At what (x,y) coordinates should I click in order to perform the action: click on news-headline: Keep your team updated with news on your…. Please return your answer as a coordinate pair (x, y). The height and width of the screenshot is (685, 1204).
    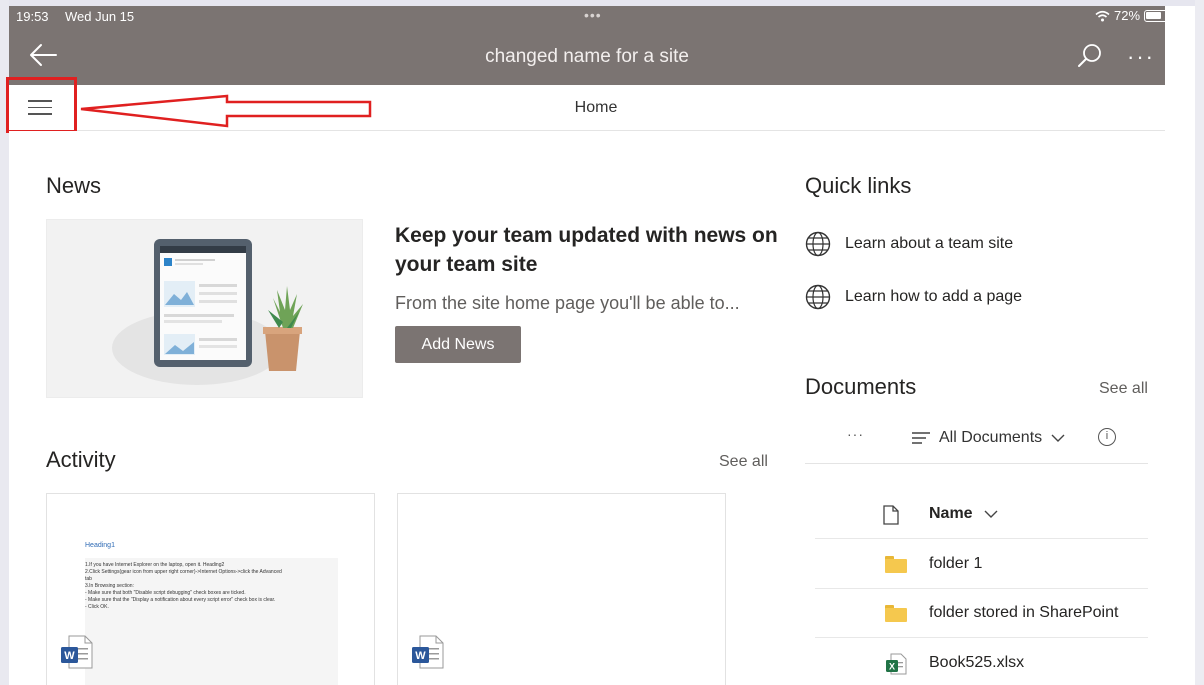
    Looking at the image, I should click on (586, 250).